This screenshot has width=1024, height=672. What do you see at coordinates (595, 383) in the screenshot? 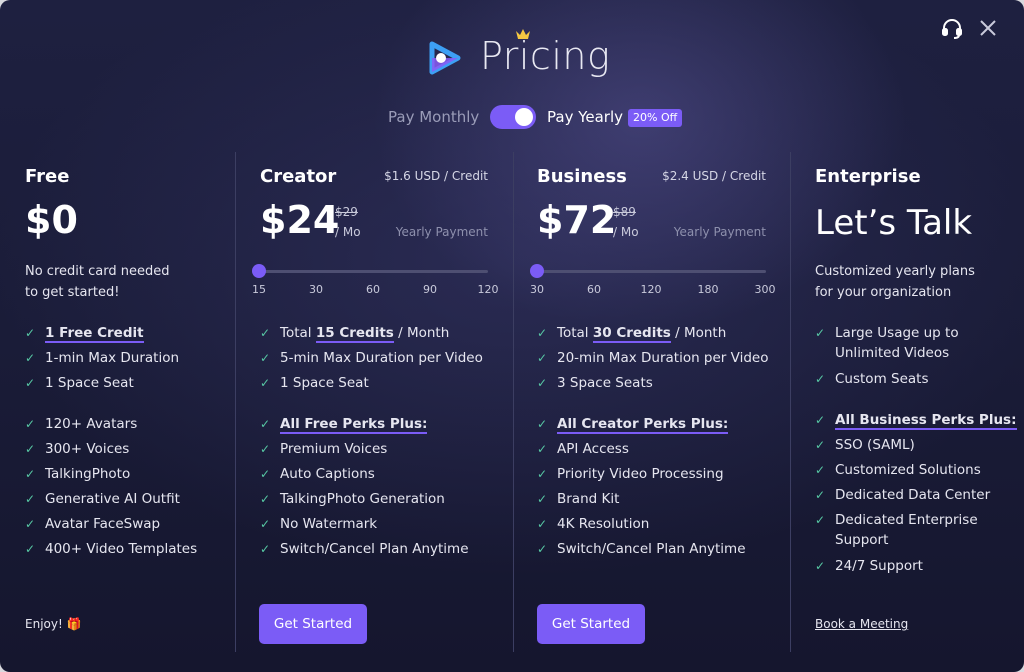
I see `feature-item: ✓ 3 Space Seats` at bounding box center [595, 383].